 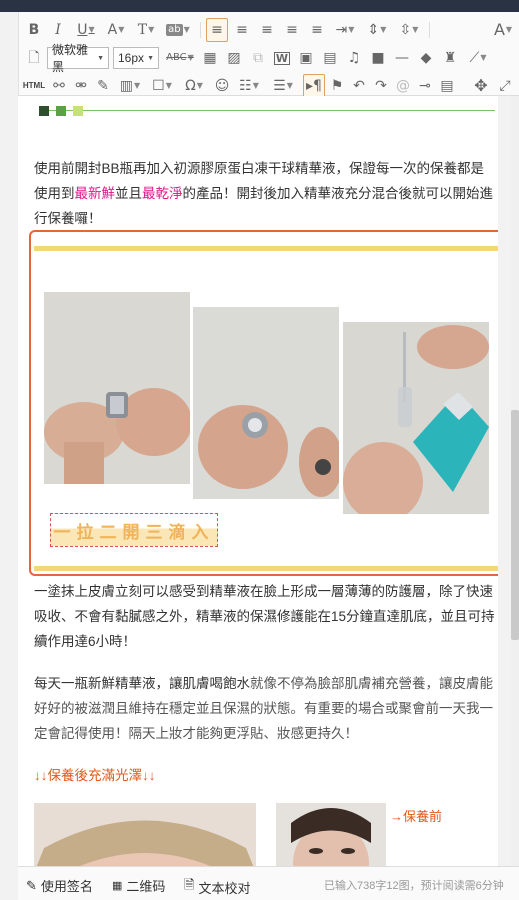 I want to click on anchor-button: ✎, so click(x=103, y=86).